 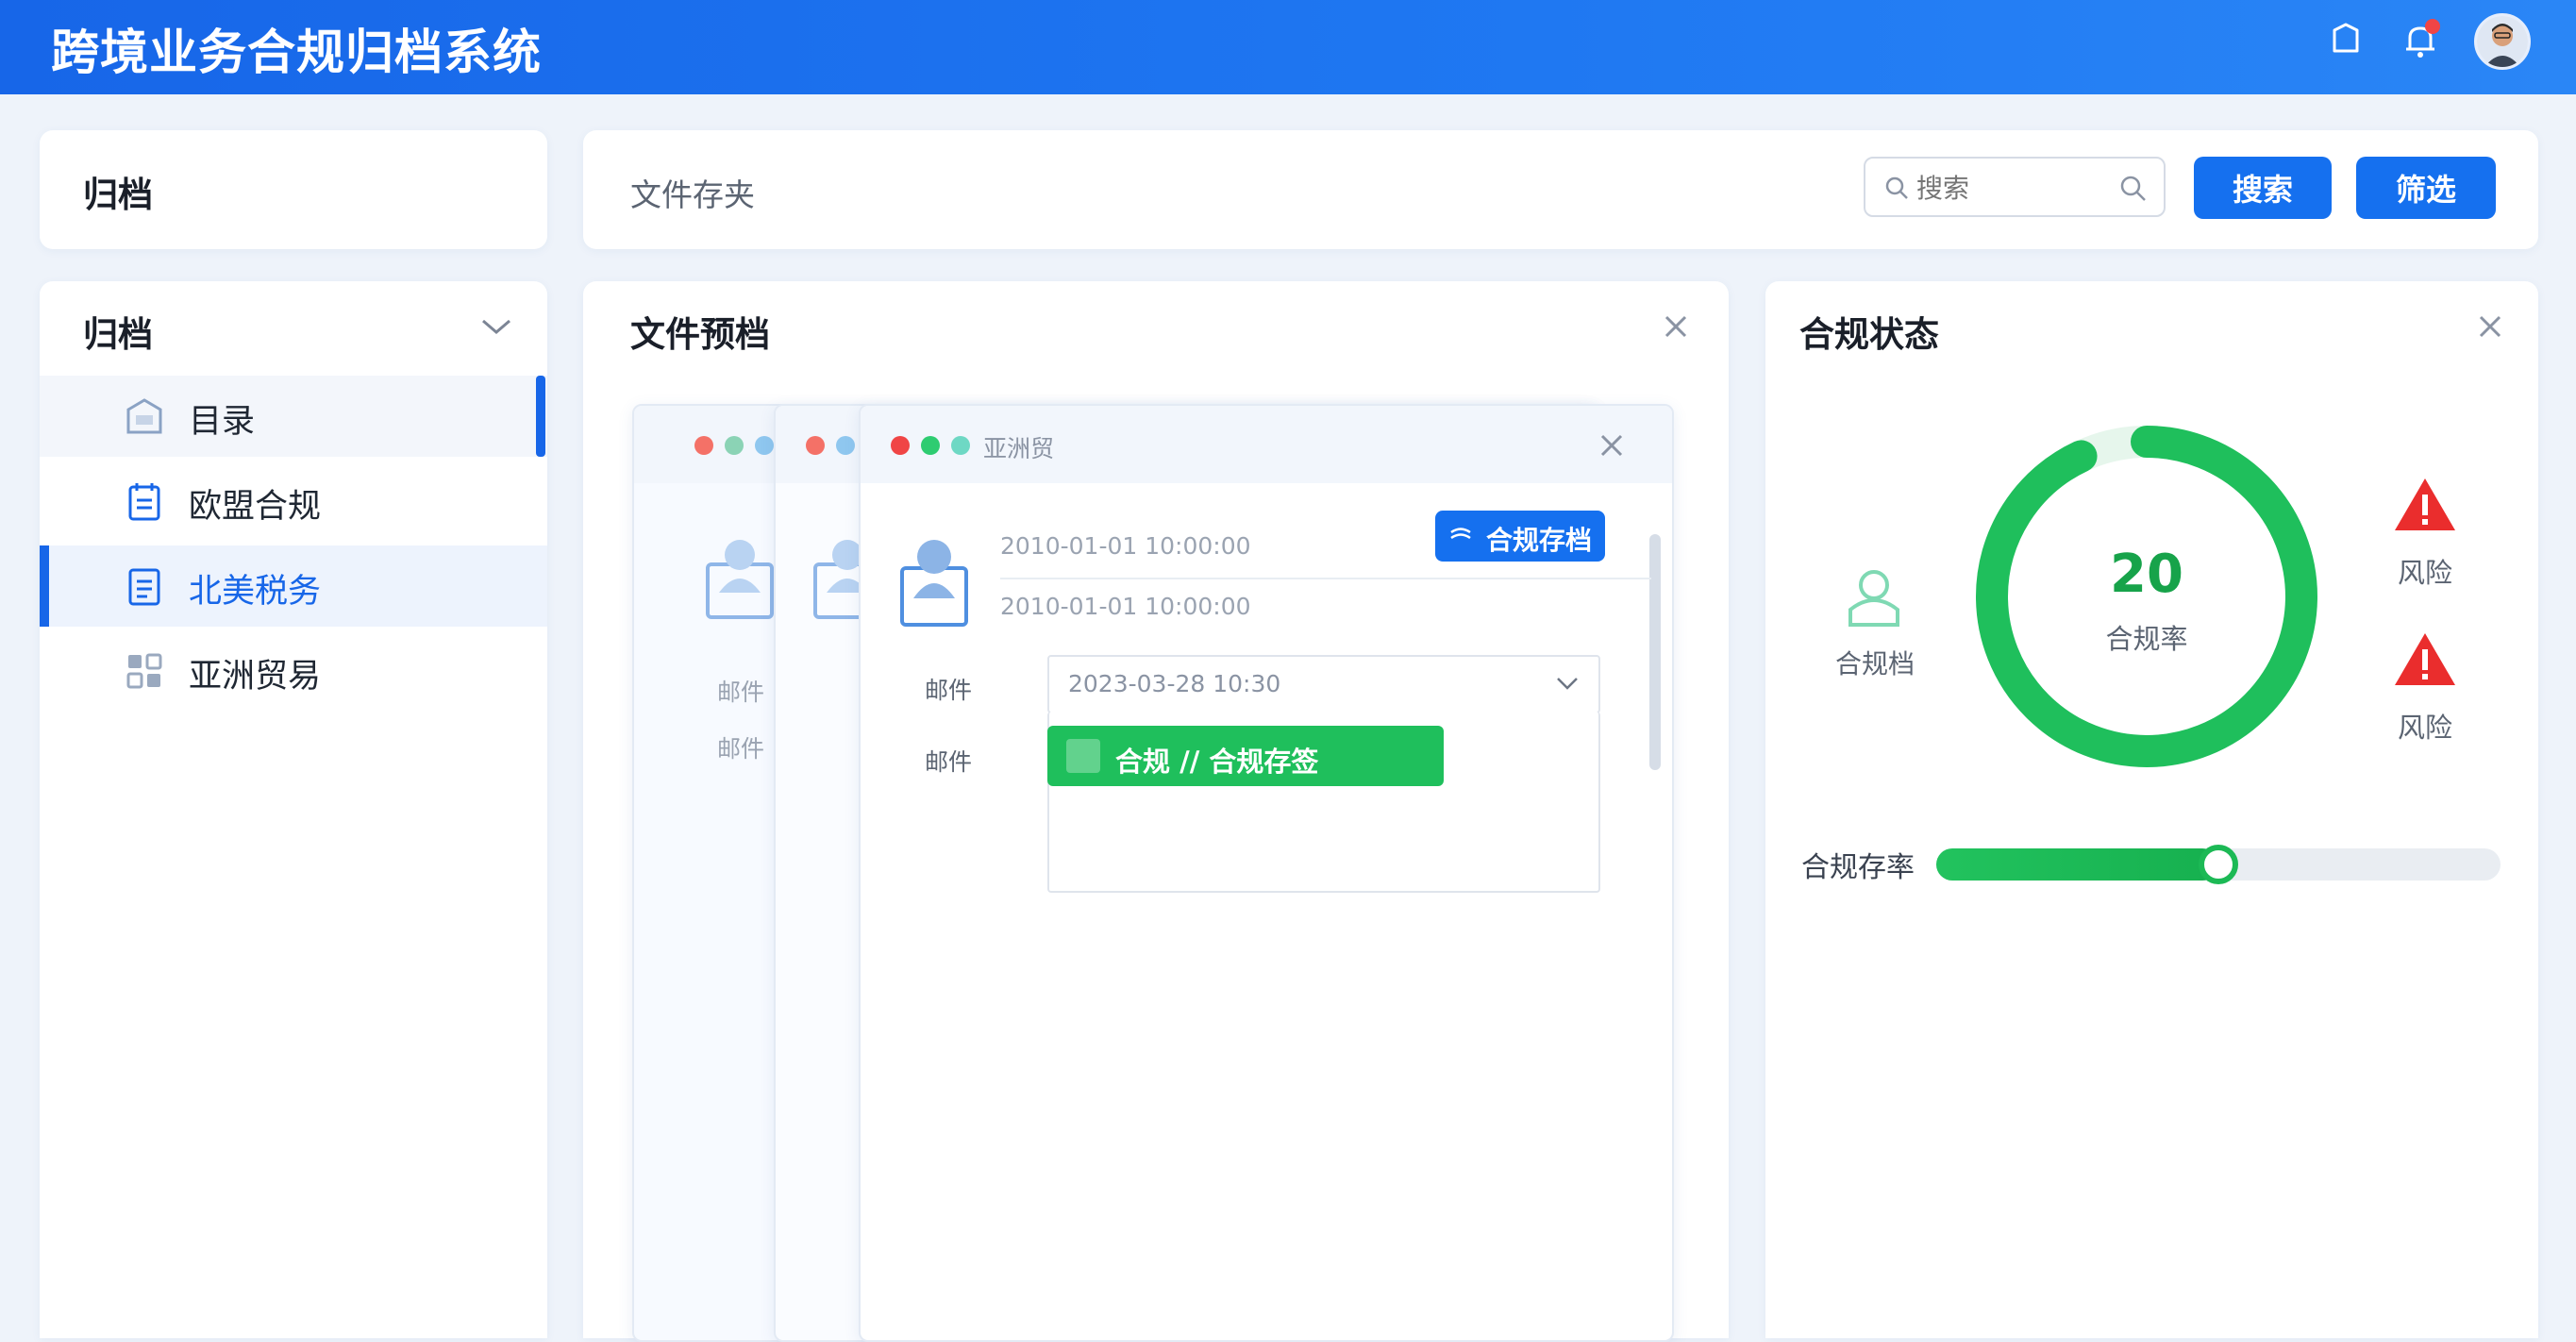 What do you see at coordinates (144, 502) in the screenshot?
I see `clipboard-icon` at bounding box center [144, 502].